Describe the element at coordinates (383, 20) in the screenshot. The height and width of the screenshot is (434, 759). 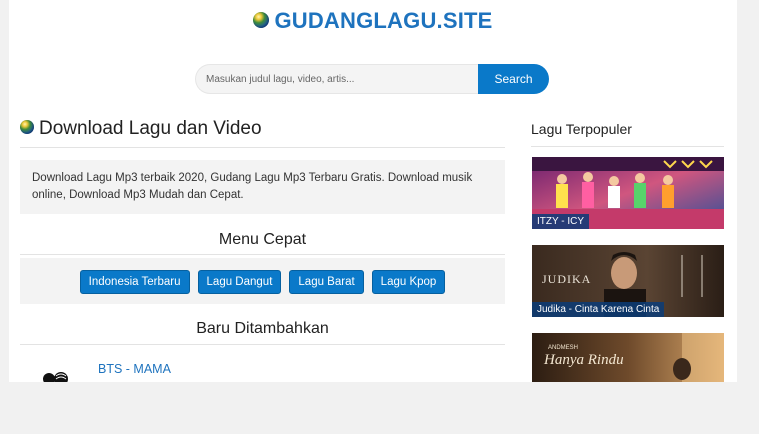
I see `site-title-text: GUDANGLAGU.SITE` at that location.